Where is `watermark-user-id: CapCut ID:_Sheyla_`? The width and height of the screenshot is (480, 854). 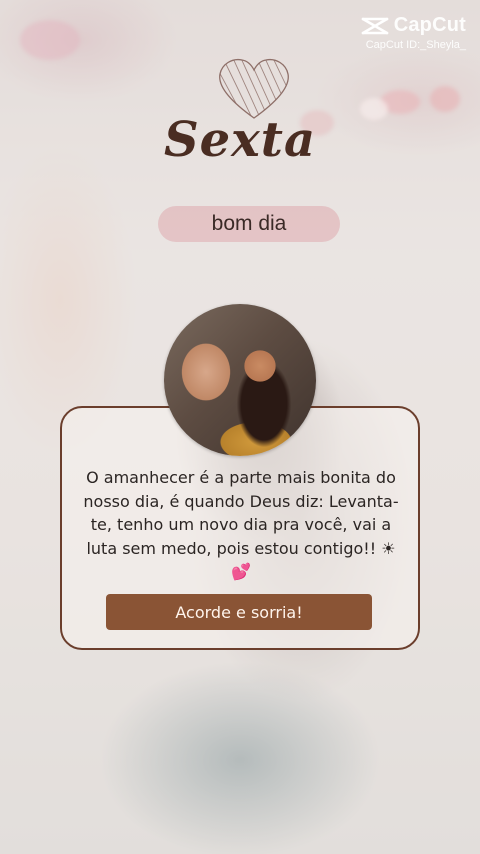
watermark-user-id: CapCut ID:_Sheyla_ is located at coordinates (415, 45).